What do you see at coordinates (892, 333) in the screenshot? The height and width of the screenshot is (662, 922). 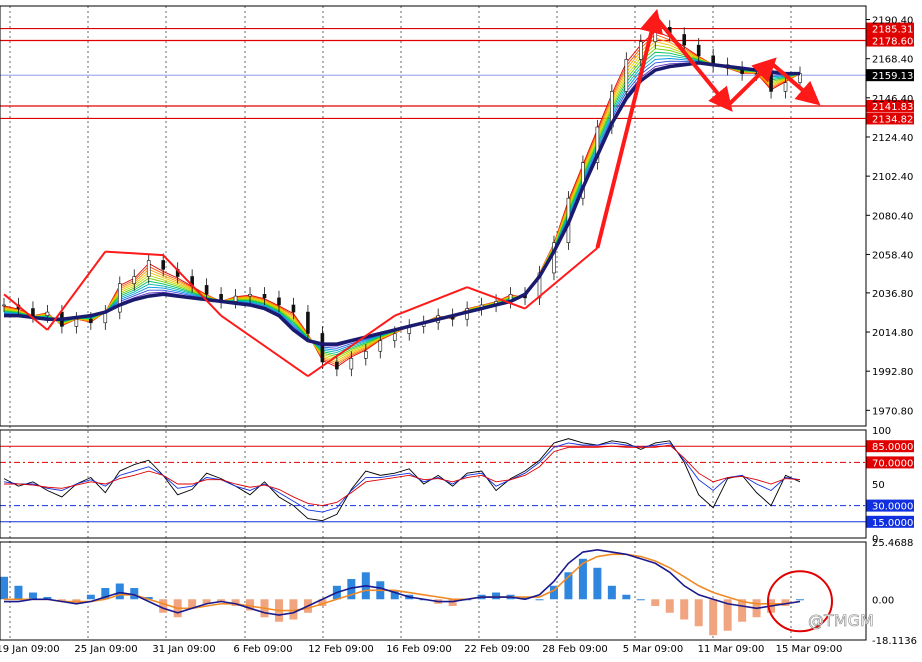 I see `y-tick-label: 2014.80` at bounding box center [892, 333].